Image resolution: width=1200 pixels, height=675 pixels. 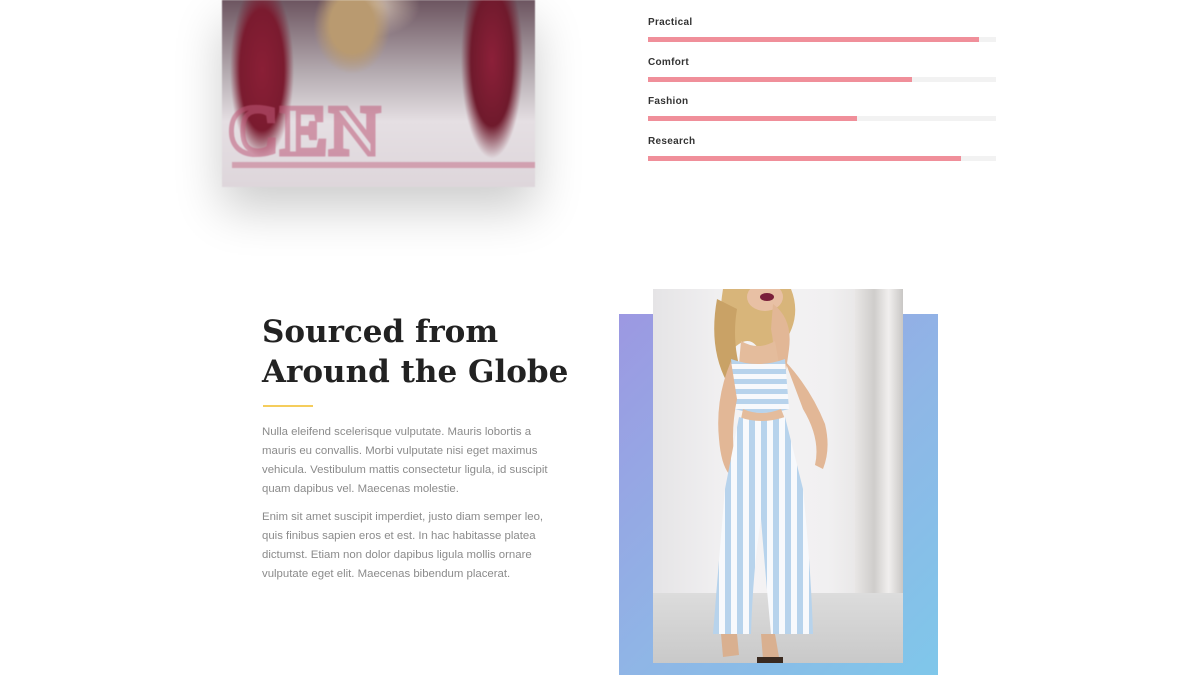 I want to click on skills-bars: Practical Comfort Fashion Research, so click(x=822, y=95).